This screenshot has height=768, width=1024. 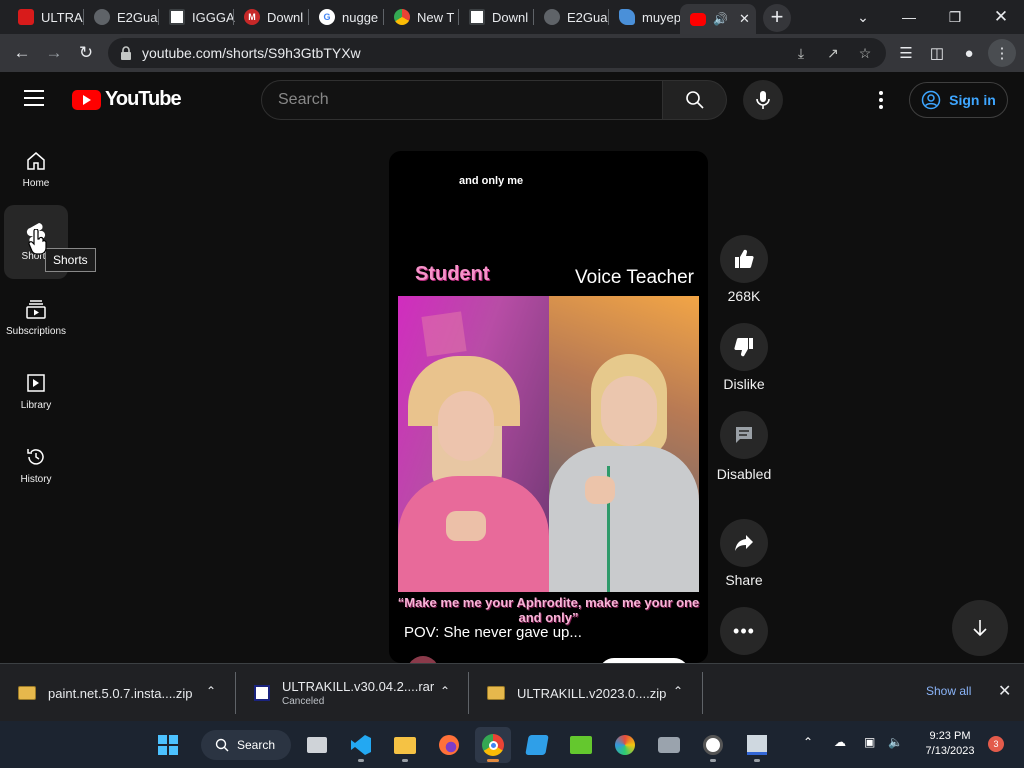 I want to click on taskbar-clock: 9:23 PM 7/13/2023, so click(x=950, y=744).